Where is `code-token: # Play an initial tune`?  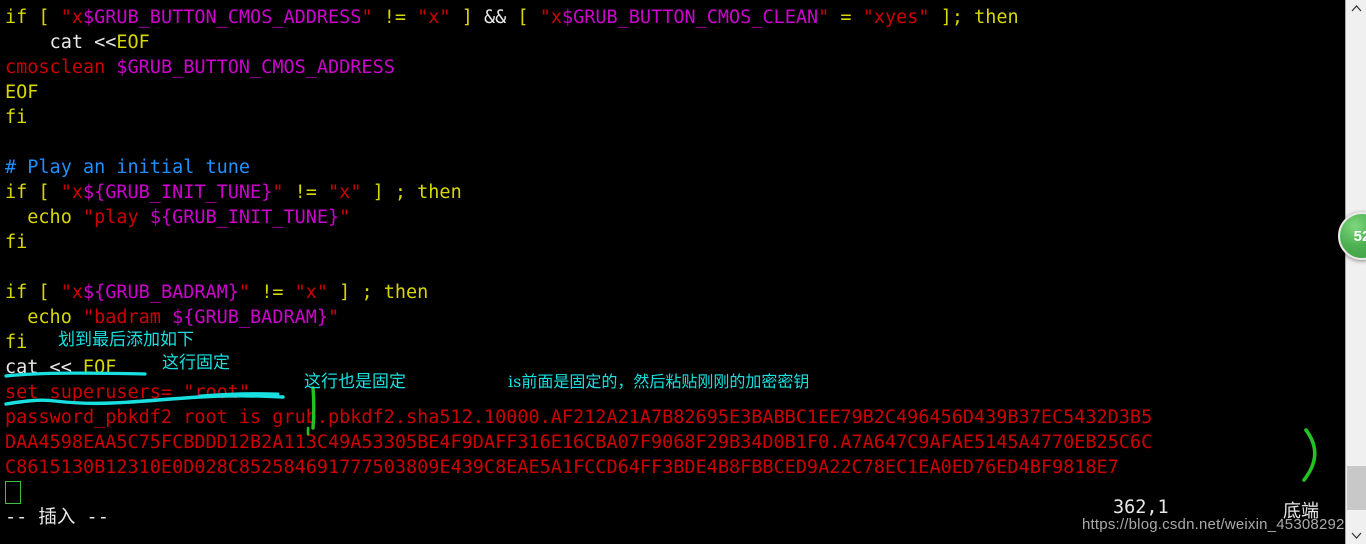 code-token: # Play an initial tune is located at coordinates (128, 167).